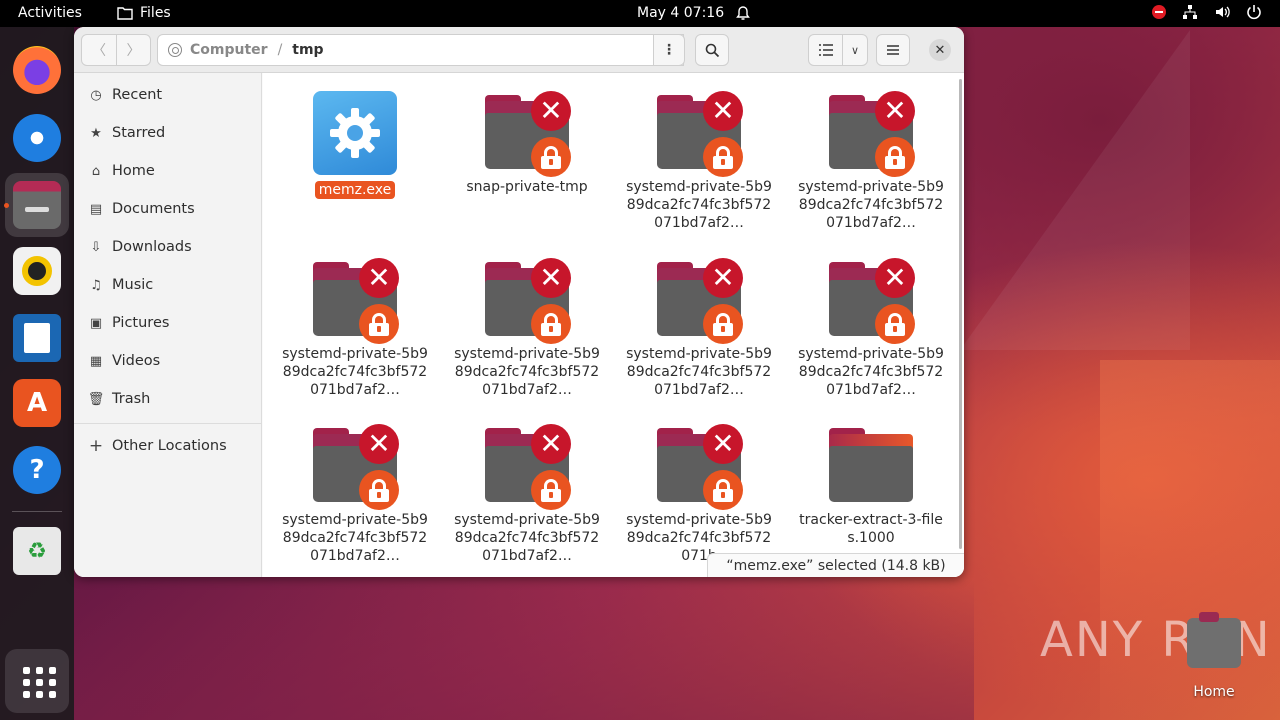 This screenshot has width=1280, height=720. What do you see at coordinates (153, 209) in the screenshot?
I see `sidebar-item-label: Documents` at bounding box center [153, 209].